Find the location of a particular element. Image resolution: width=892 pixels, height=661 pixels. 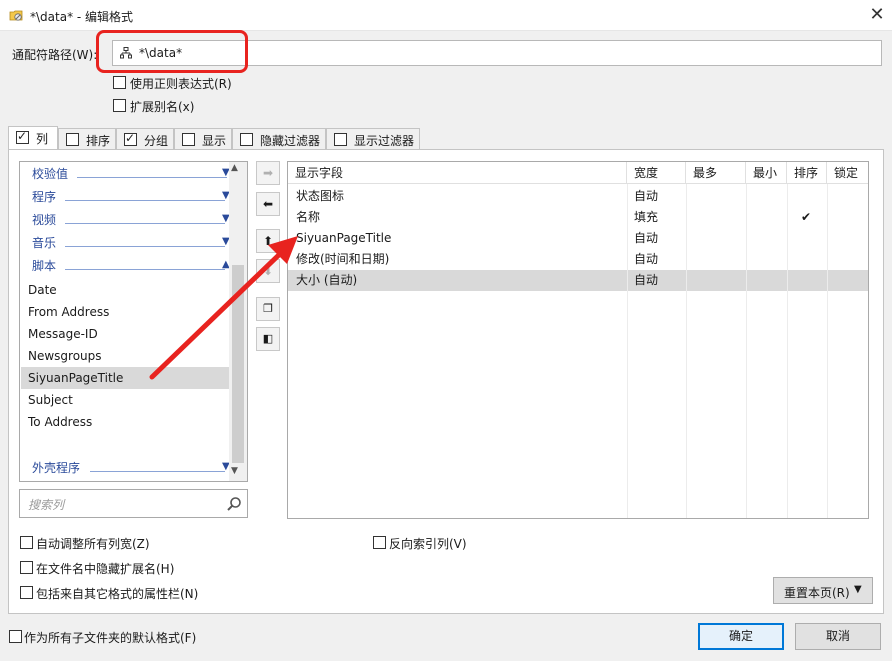

list-item: Message-ID is located at coordinates (125, 334).